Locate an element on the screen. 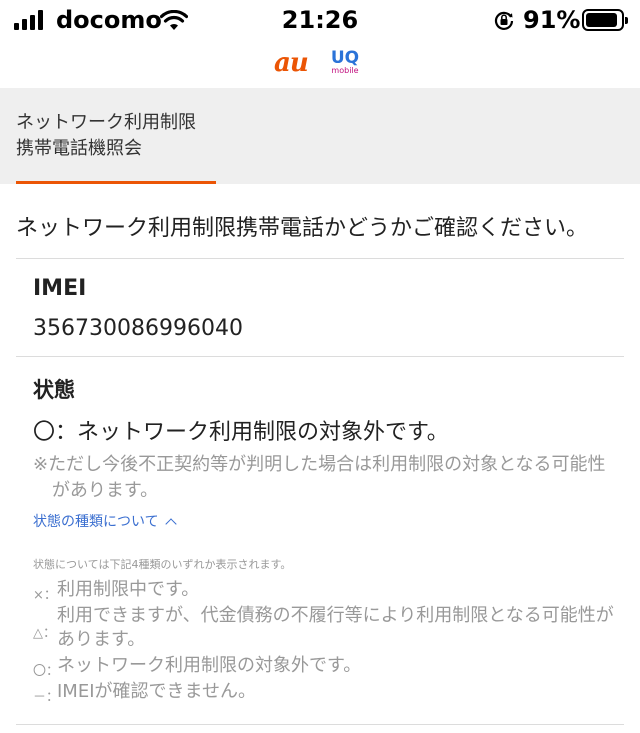 The width and height of the screenshot is (640, 733). status-description: 利用できますが、代金債務の不履行等により利用制限となる可能性があります。 is located at coordinates (335, 627).